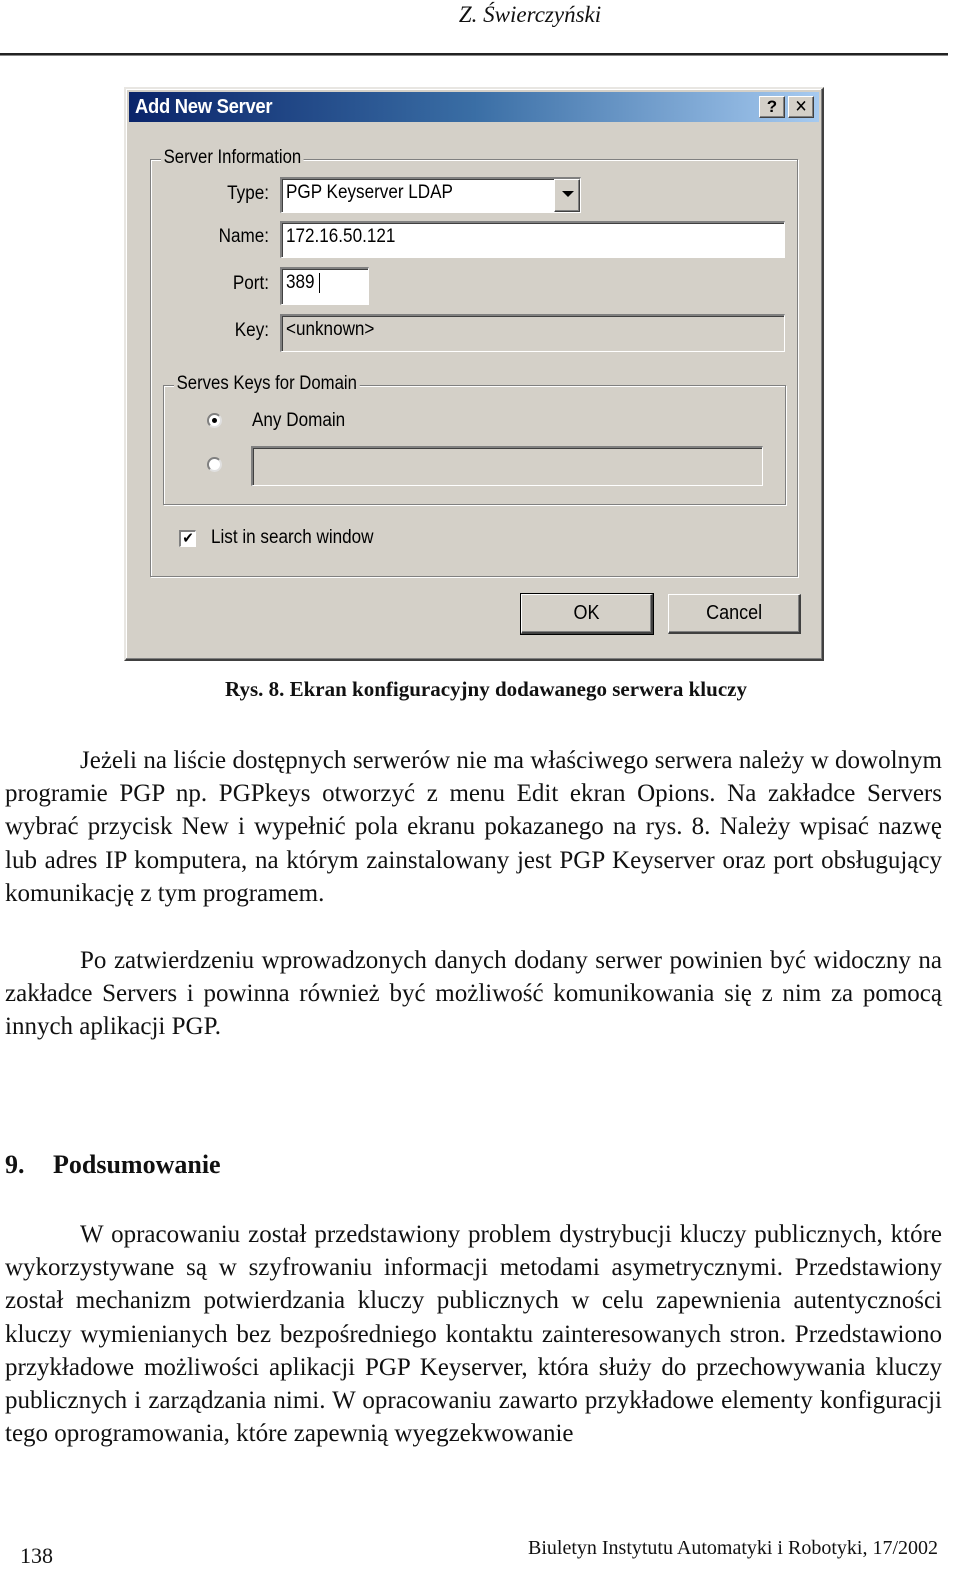  What do you see at coordinates (298, 421) in the screenshot?
I see `any-domain-label: Any Domain` at bounding box center [298, 421].